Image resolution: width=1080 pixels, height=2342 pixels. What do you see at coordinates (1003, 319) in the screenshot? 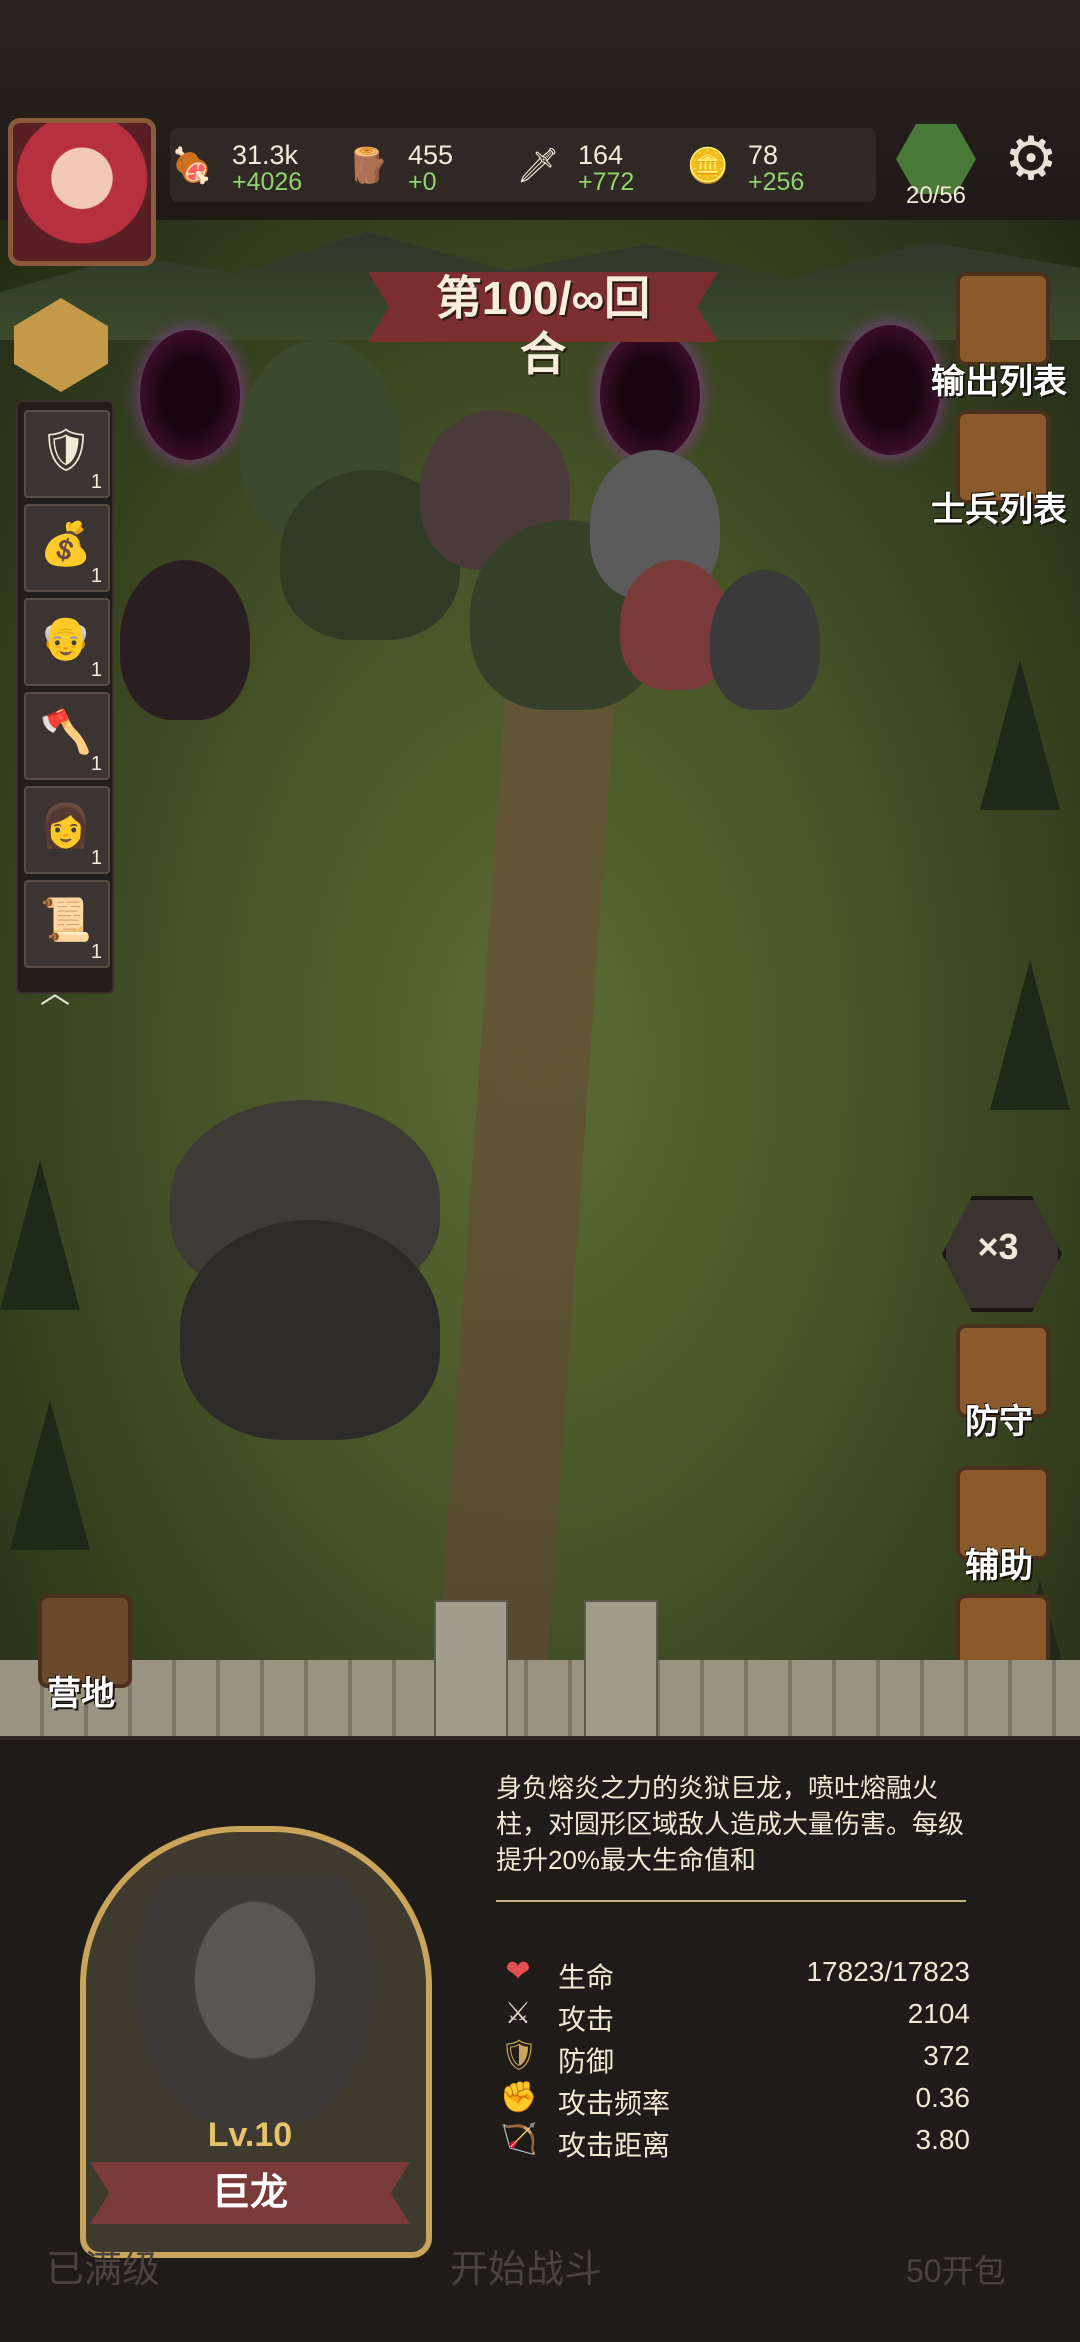
I see `bar-chart-icon` at bounding box center [1003, 319].